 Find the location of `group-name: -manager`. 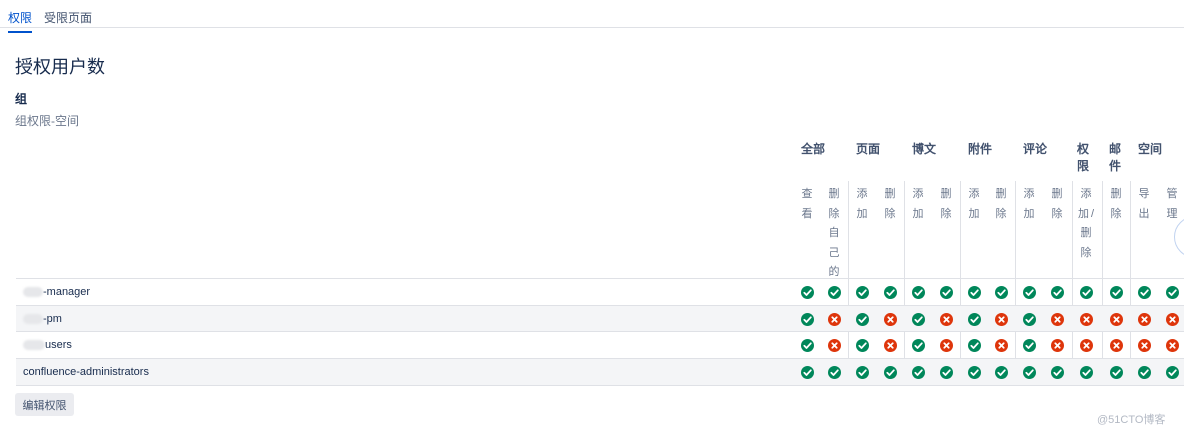

group-name: -manager is located at coordinates (56, 292).